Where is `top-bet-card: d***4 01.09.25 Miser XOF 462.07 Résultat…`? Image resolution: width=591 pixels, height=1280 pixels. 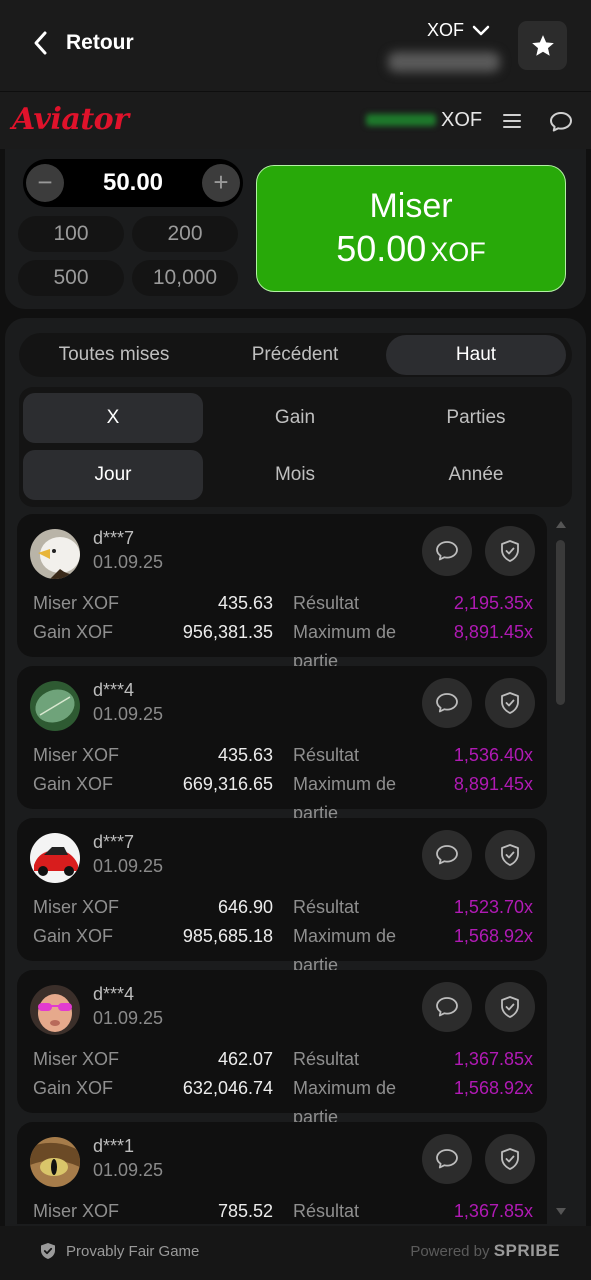 top-bet-card: d***4 01.09.25 Miser XOF 462.07 Résultat… is located at coordinates (282, 1048).